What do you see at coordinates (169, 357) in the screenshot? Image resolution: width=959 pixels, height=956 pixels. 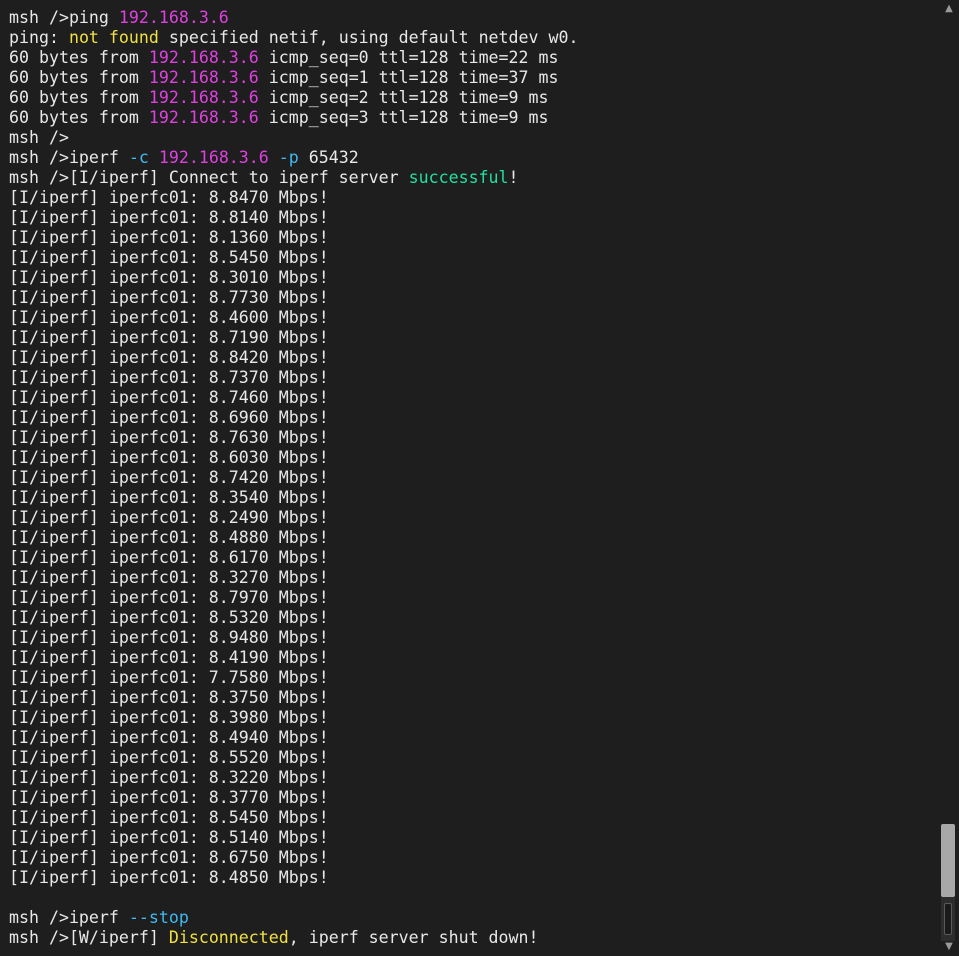 I see `terminal-text-segment: [I/iperf] iperfc01: 8.8420 Mbps!` at bounding box center [169, 357].